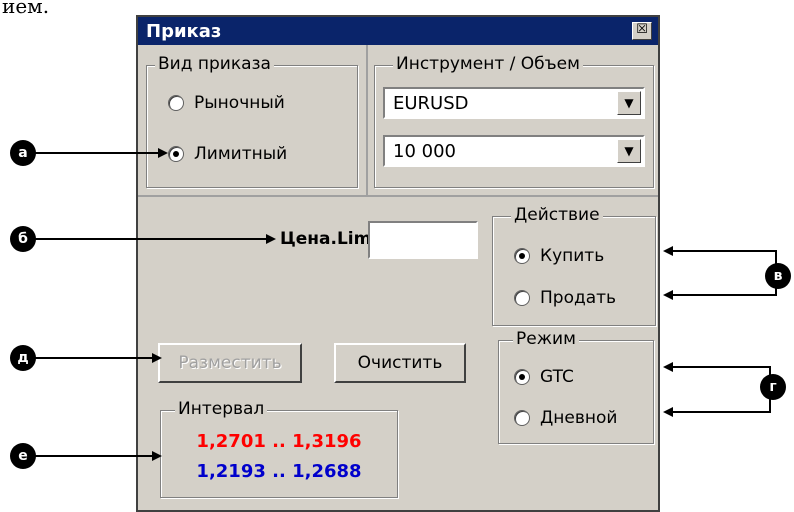 The image size is (794, 512). What do you see at coordinates (717, 389) in the screenshot?
I see `arrow-g` at bounding box center [717, 389].